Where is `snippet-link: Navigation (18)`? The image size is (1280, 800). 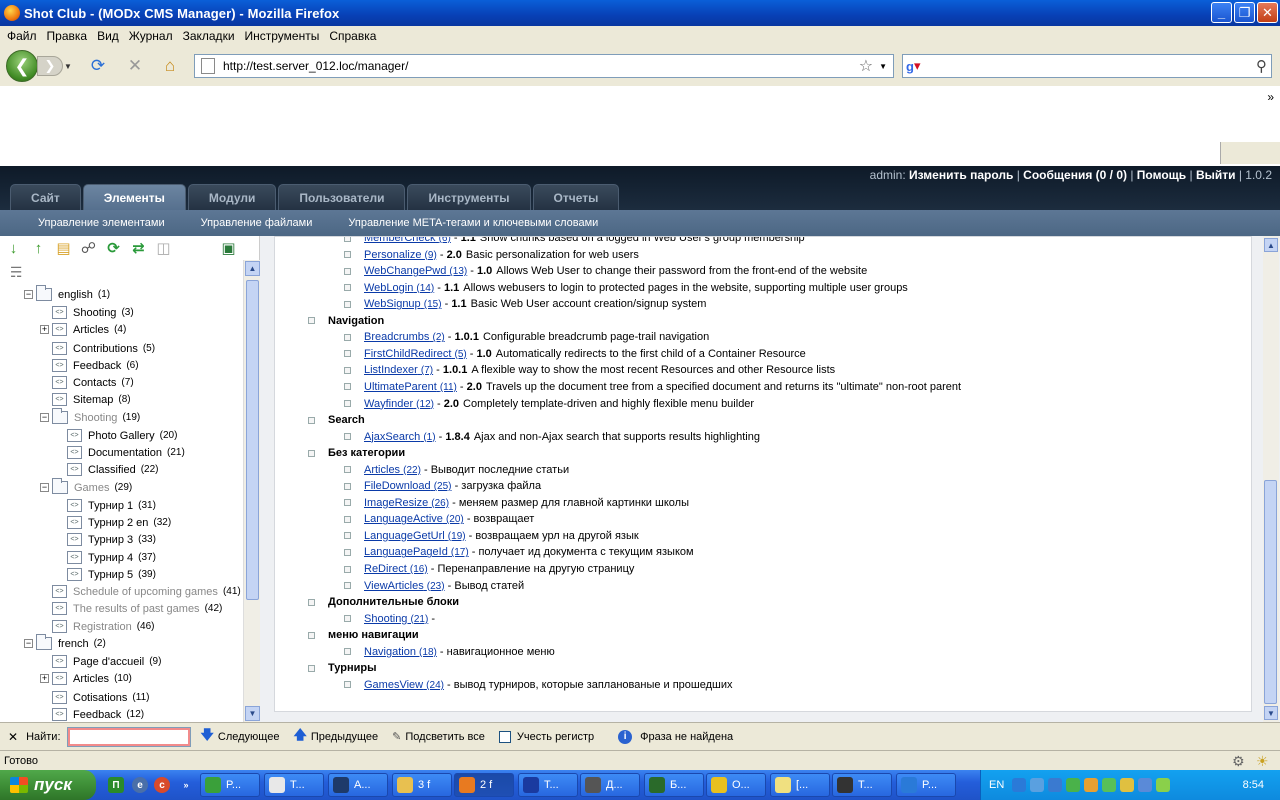 snippet-link: Navigation (18) is located at coordinates (400, 652).